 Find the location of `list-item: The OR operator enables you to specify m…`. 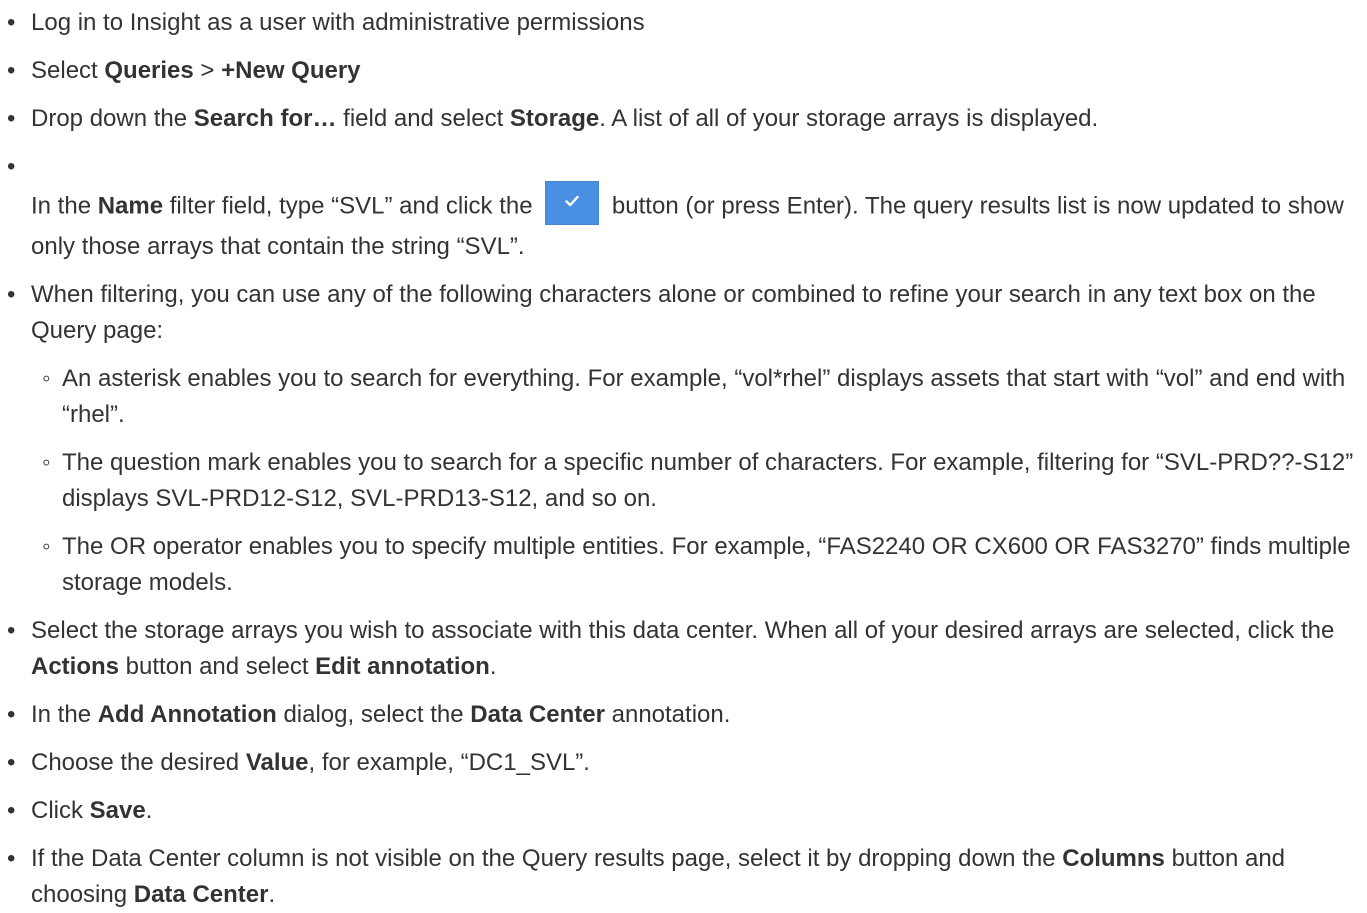

list-item: The OR operator enables you to specify m… is located at coordinates (699, 565).